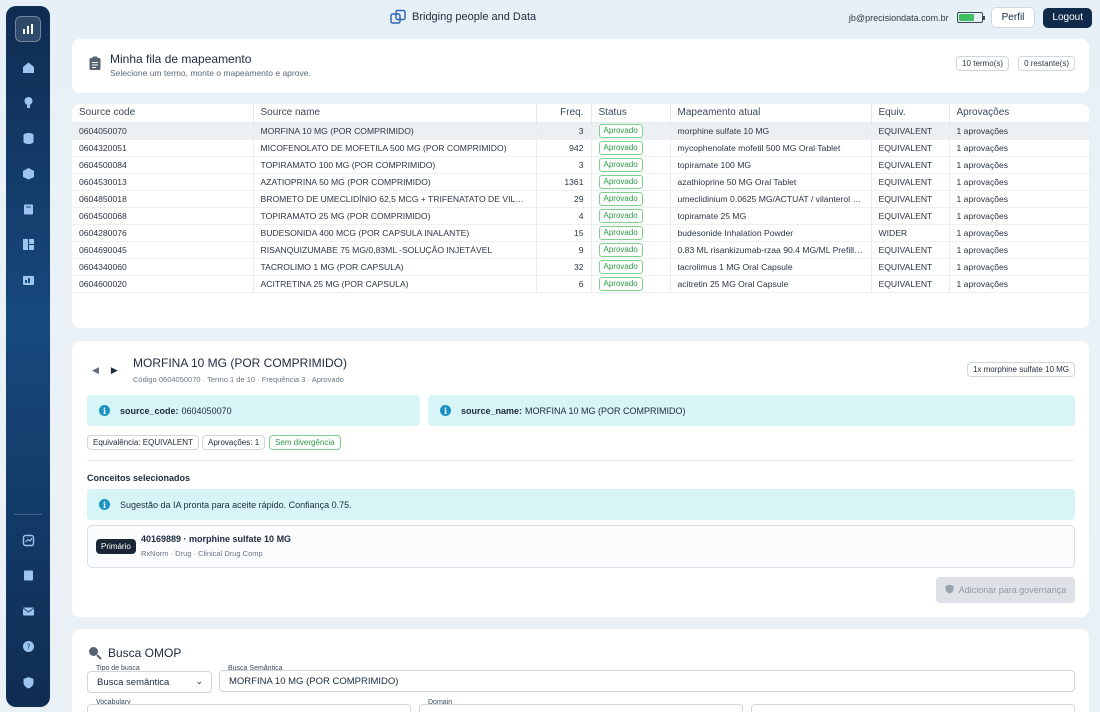 The width and height of the screenshot is (1100, 712). Describe the element at coordinates (982, 63) in the screenshot. I see `terms-count-badge: 10 termo(s)` at that location.